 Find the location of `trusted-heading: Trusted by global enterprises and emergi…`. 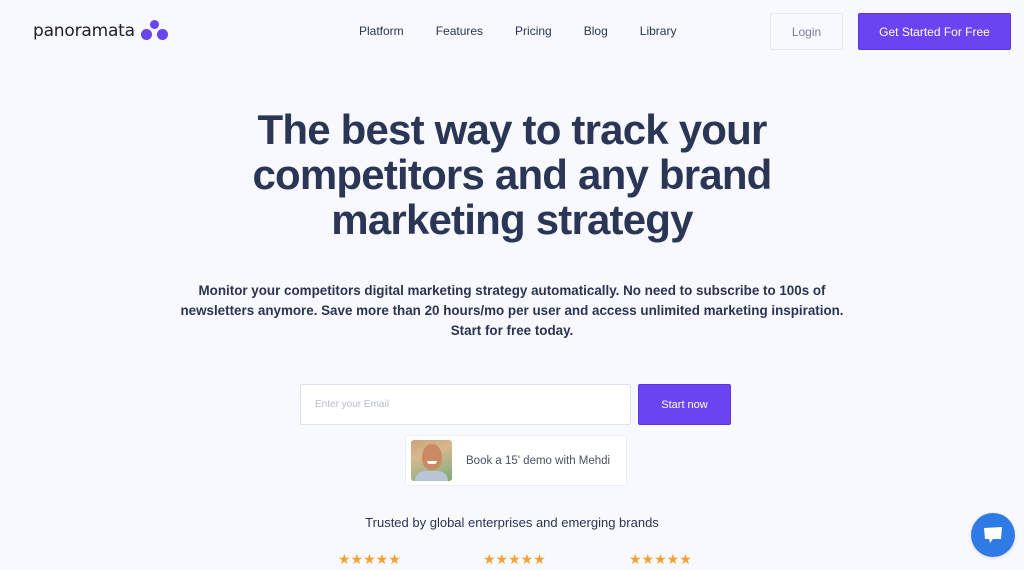

trusted-heading: Trusted by global enterprises and emergi… is located at coordinates (512, 522).